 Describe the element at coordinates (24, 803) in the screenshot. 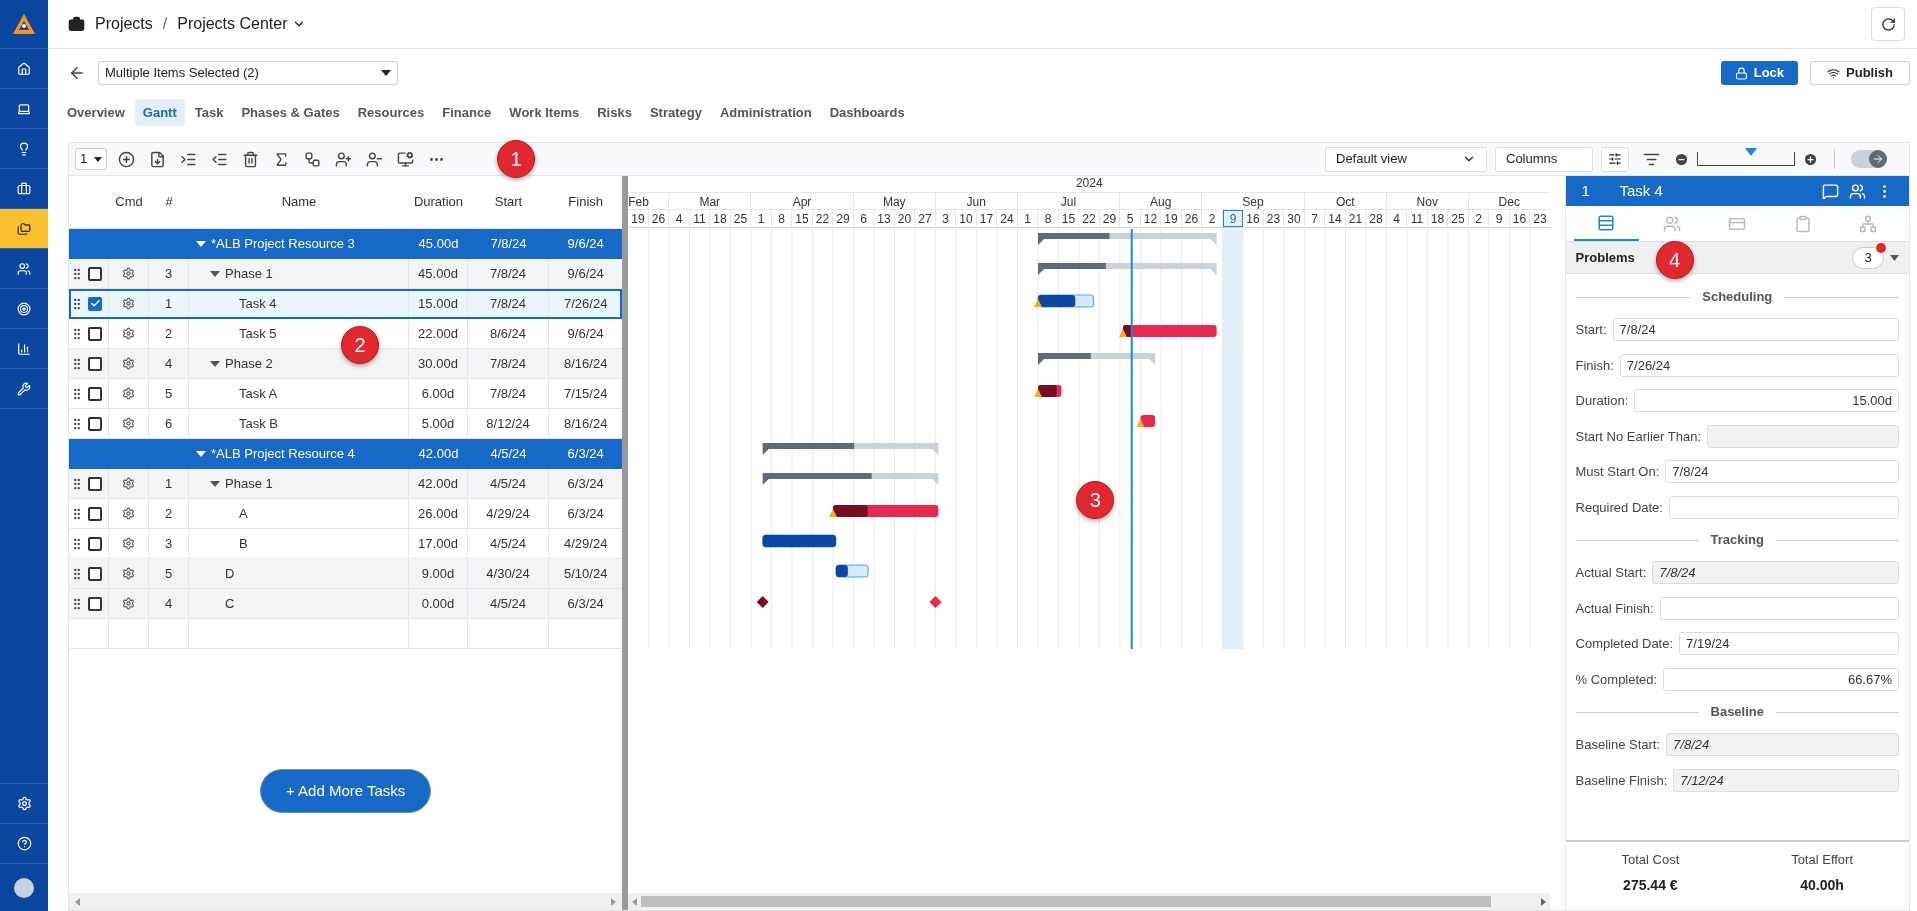

I see `settings-icon` at that location.